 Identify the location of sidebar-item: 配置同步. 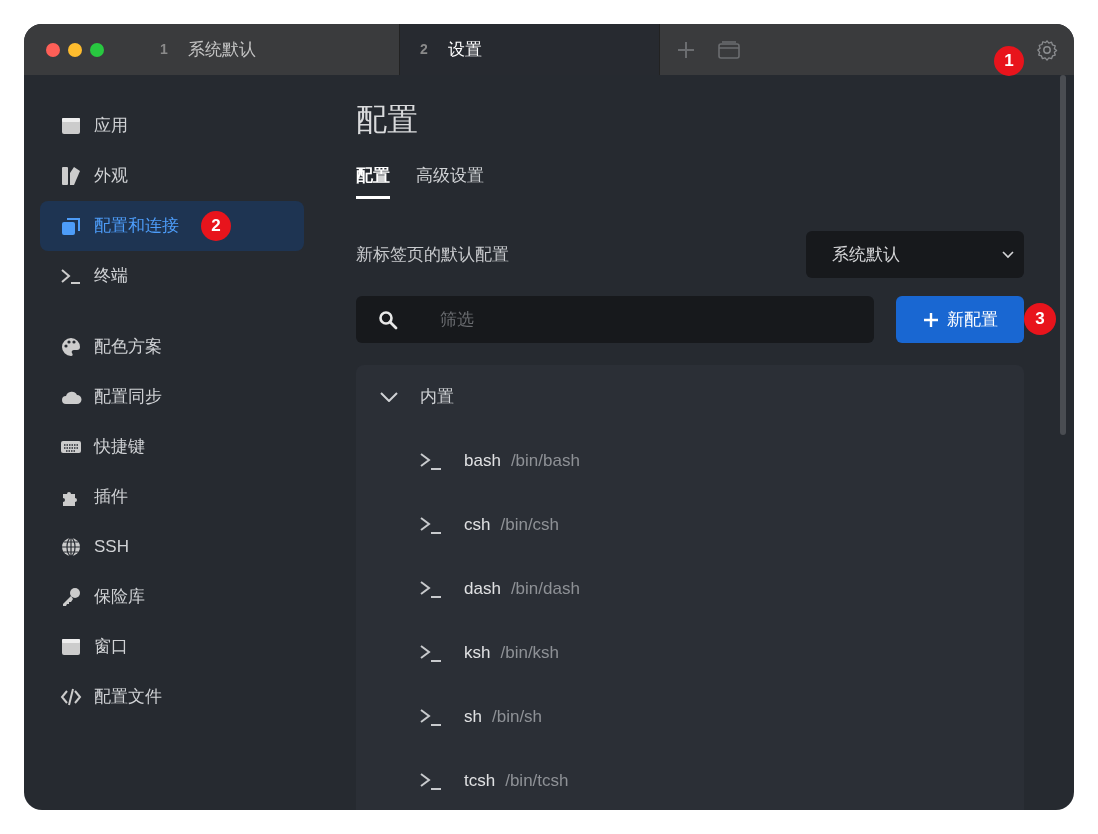
(172, 397).